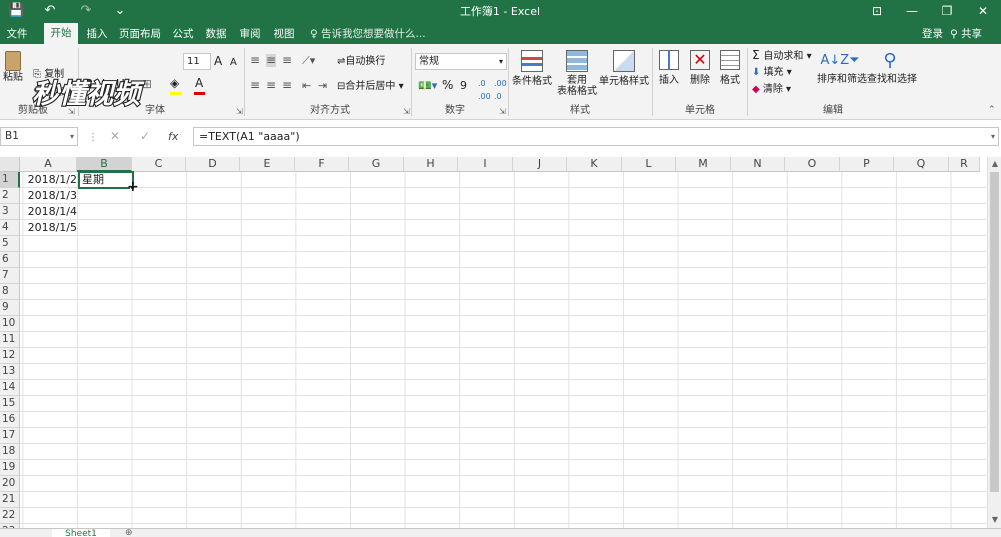  Describe the element at coordinates (213, 164) in the screenshot. I see `column-header-D: D` at that location.